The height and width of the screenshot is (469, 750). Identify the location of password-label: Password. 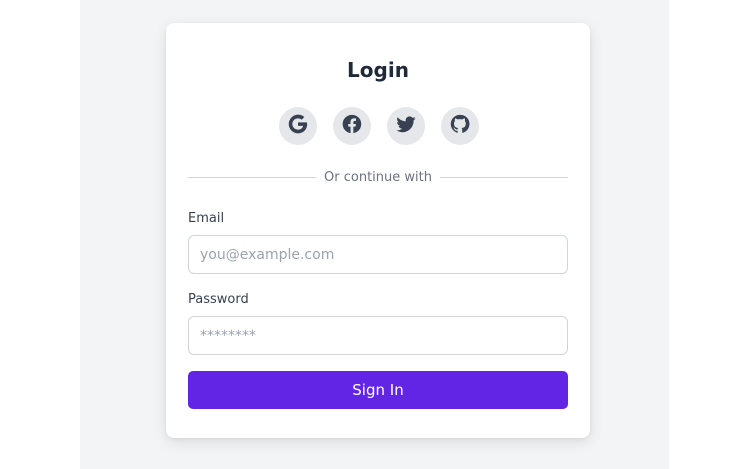
(218, 299).